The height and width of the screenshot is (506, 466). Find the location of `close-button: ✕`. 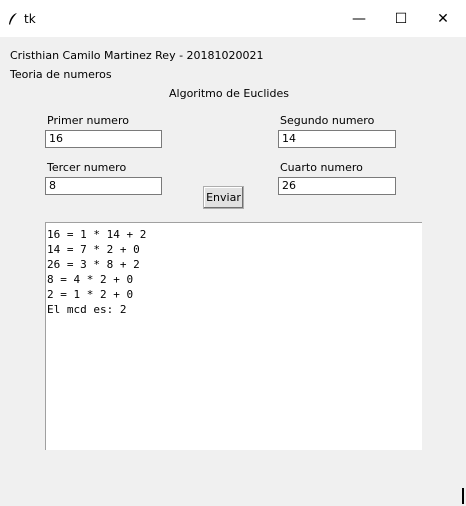

close-button: ✕ is located at coordinates (443, 18).